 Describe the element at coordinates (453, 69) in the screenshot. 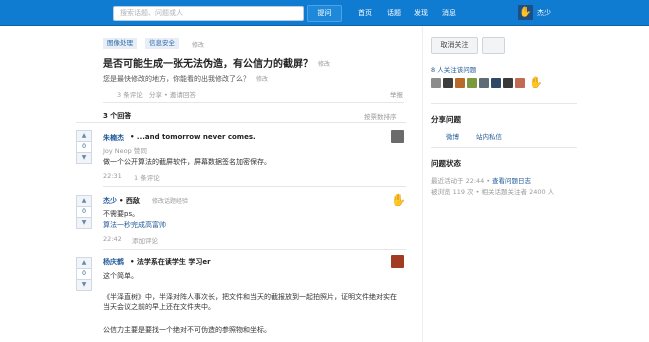

I see `followers-count: 8 人关注该问题` at that location.